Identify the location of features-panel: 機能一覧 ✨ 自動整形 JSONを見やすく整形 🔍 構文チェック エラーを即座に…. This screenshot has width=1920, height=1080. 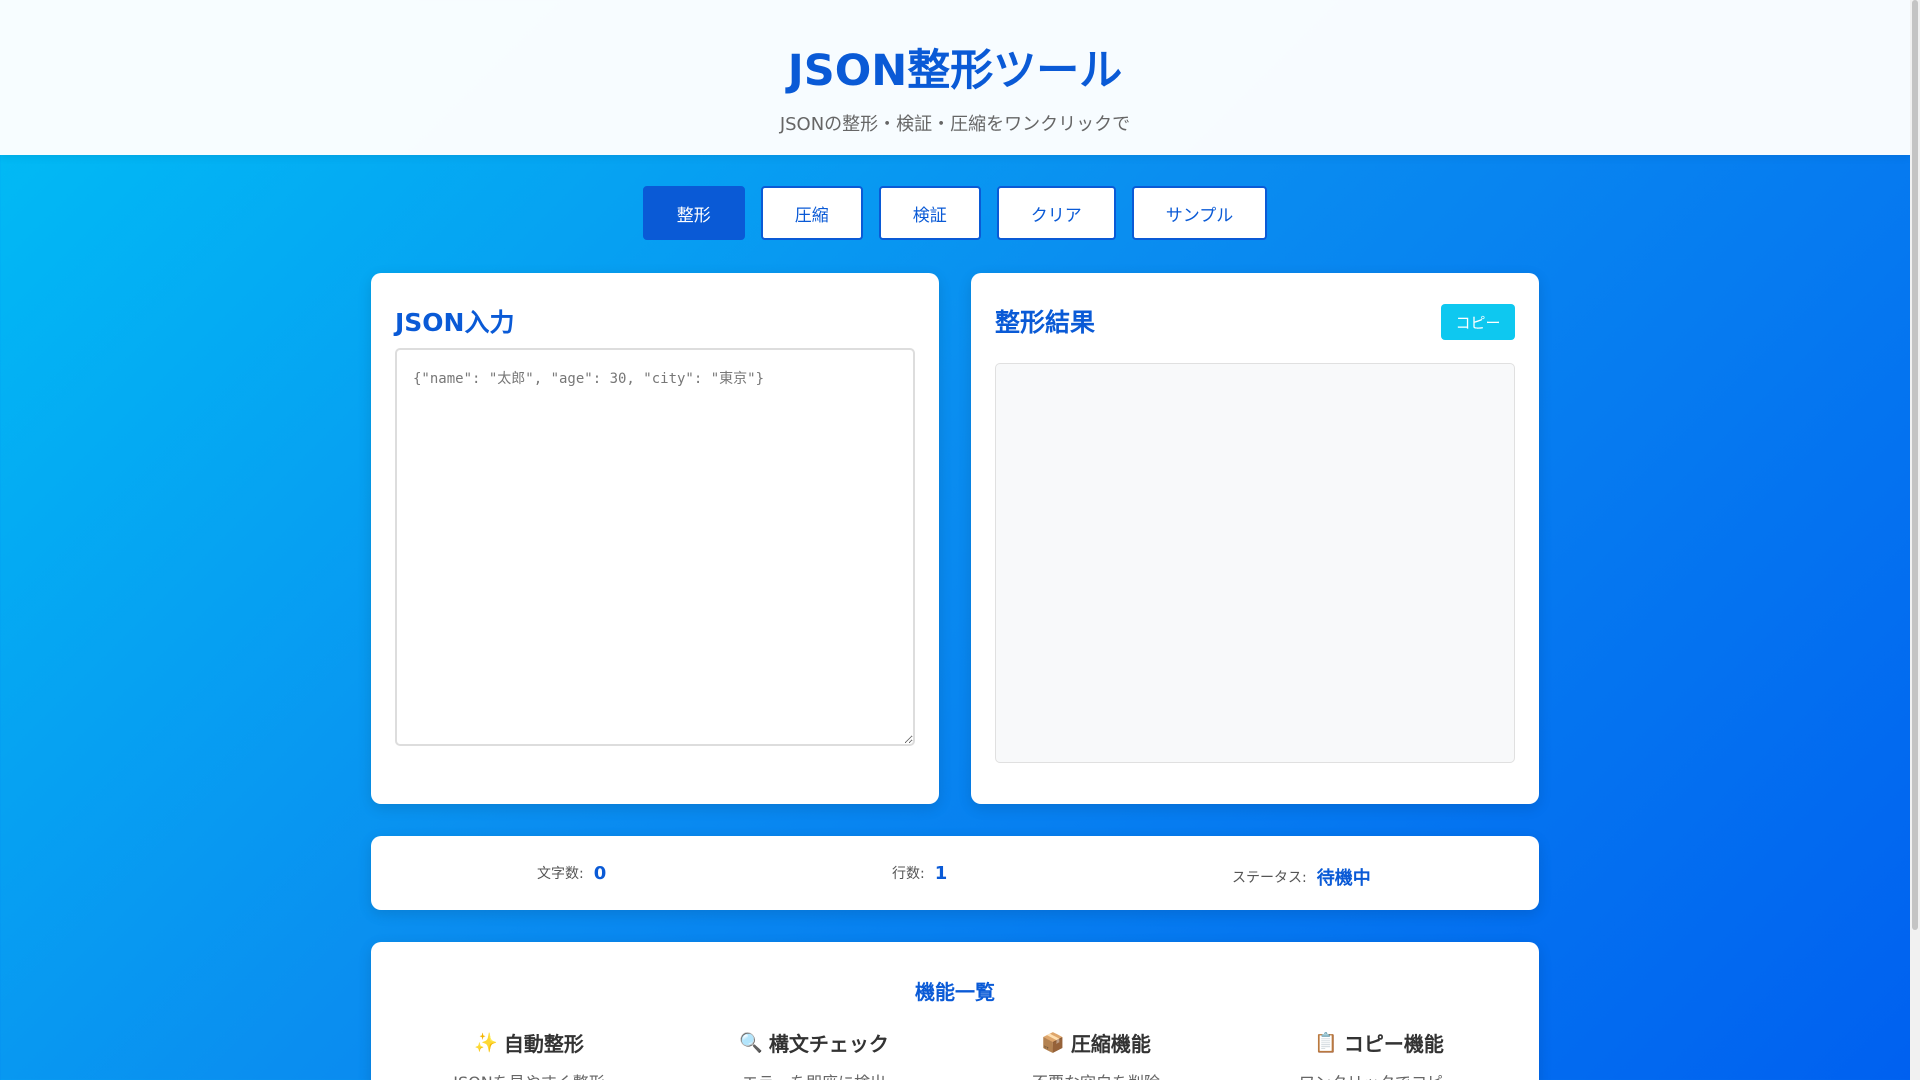
(955, 1011).